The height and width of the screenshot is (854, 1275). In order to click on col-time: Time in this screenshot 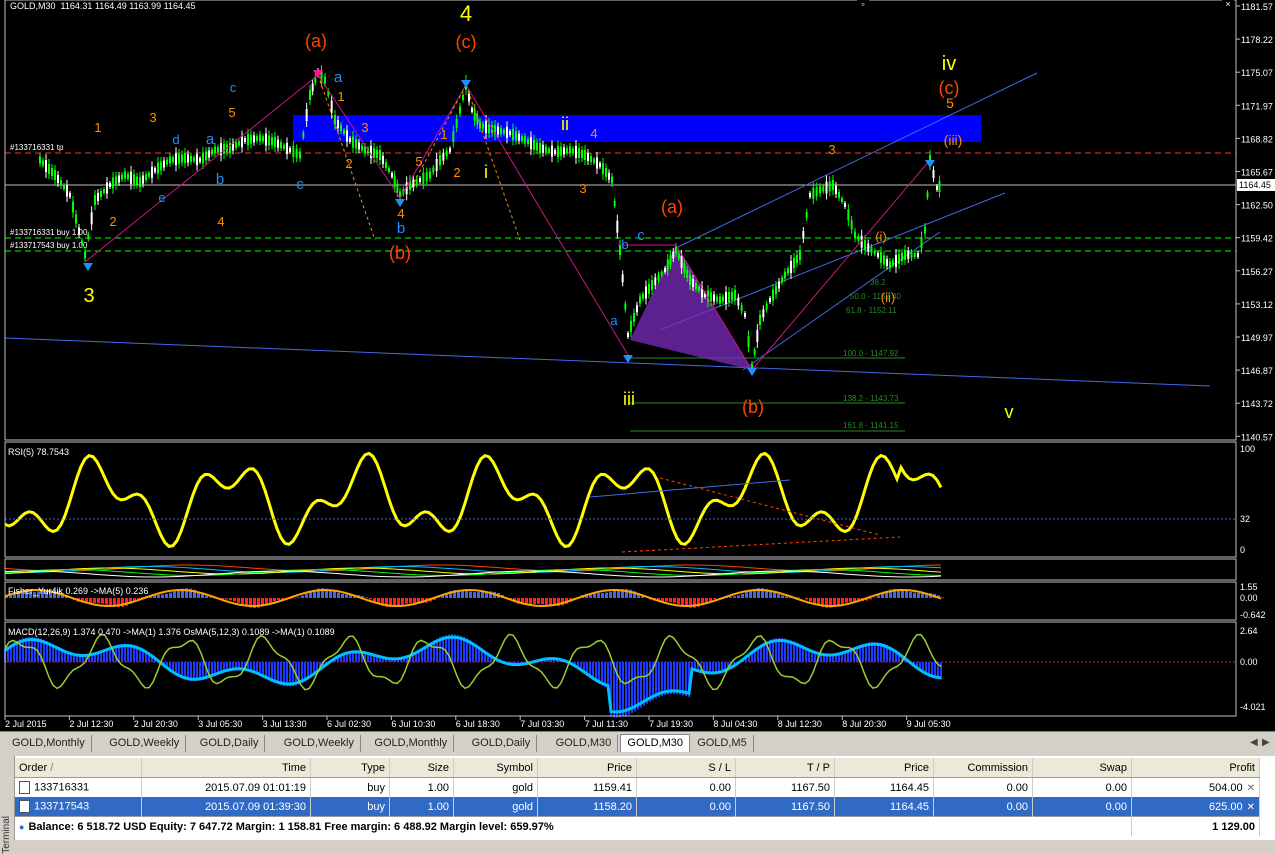, I will do `click(226, 768)`.